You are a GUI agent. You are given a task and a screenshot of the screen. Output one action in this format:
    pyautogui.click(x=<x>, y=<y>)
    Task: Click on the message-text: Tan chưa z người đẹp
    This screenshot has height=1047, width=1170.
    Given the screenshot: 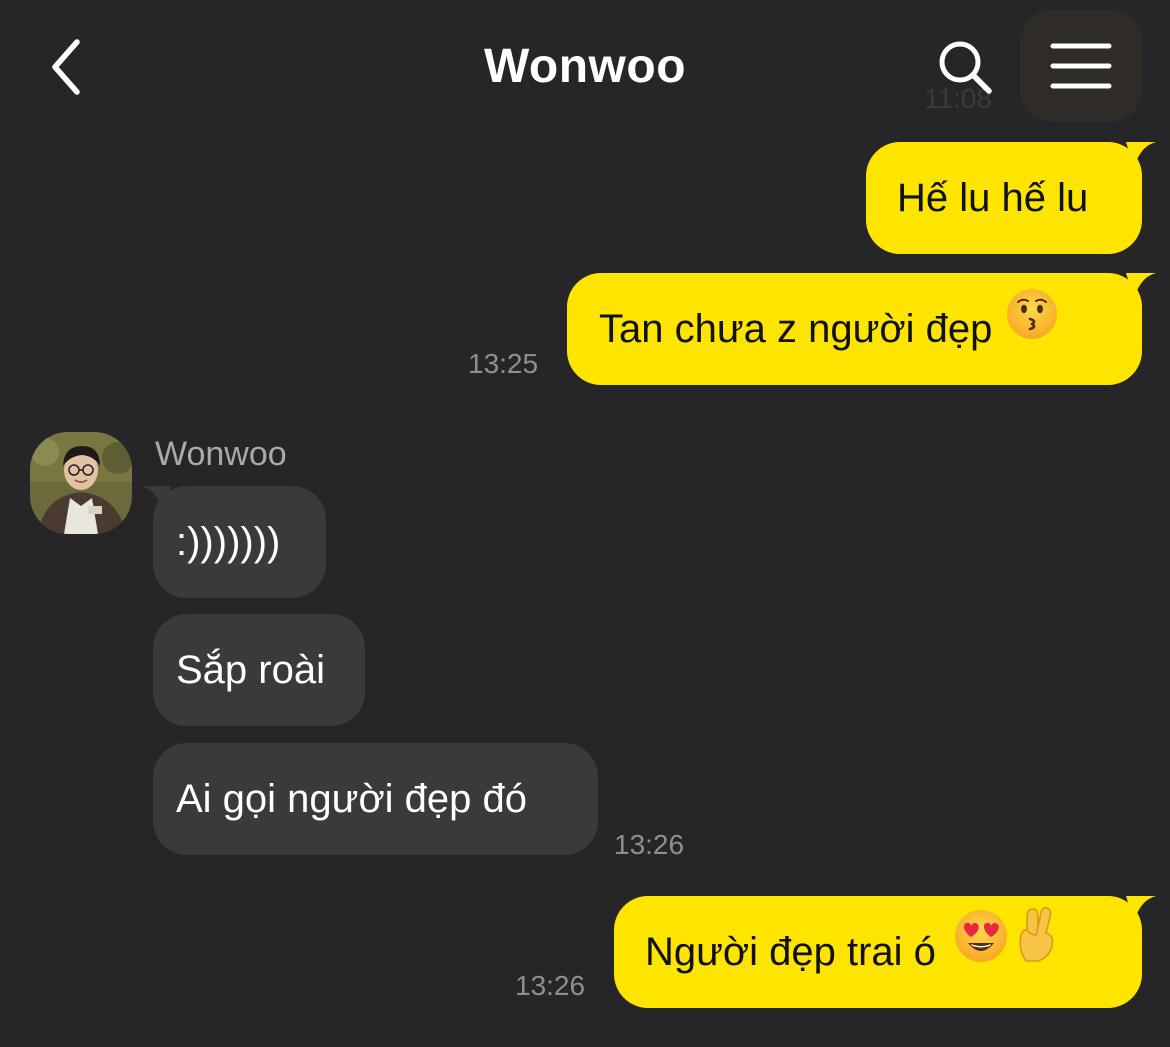 What is the action you would take?
    pyautogui.click(x=796, y=329)
    